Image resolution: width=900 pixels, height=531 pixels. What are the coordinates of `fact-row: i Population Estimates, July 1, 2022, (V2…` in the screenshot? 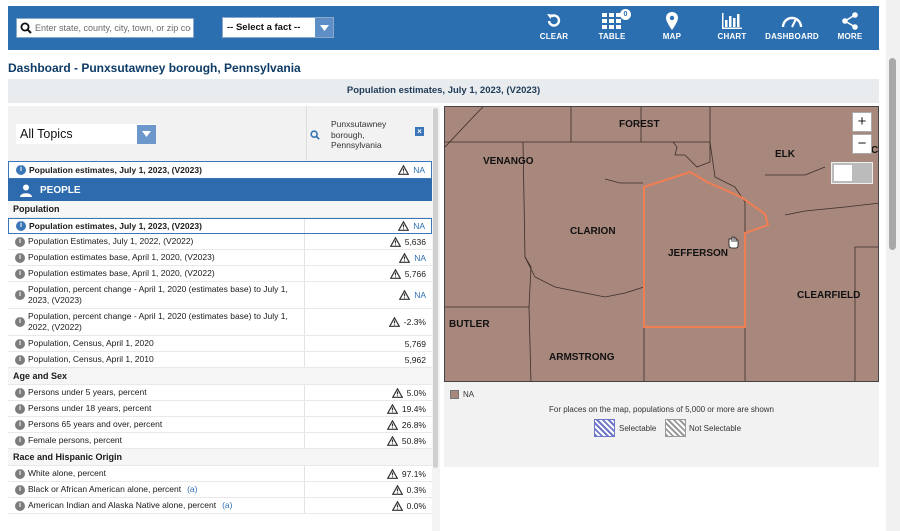 It's located at (220, 242).